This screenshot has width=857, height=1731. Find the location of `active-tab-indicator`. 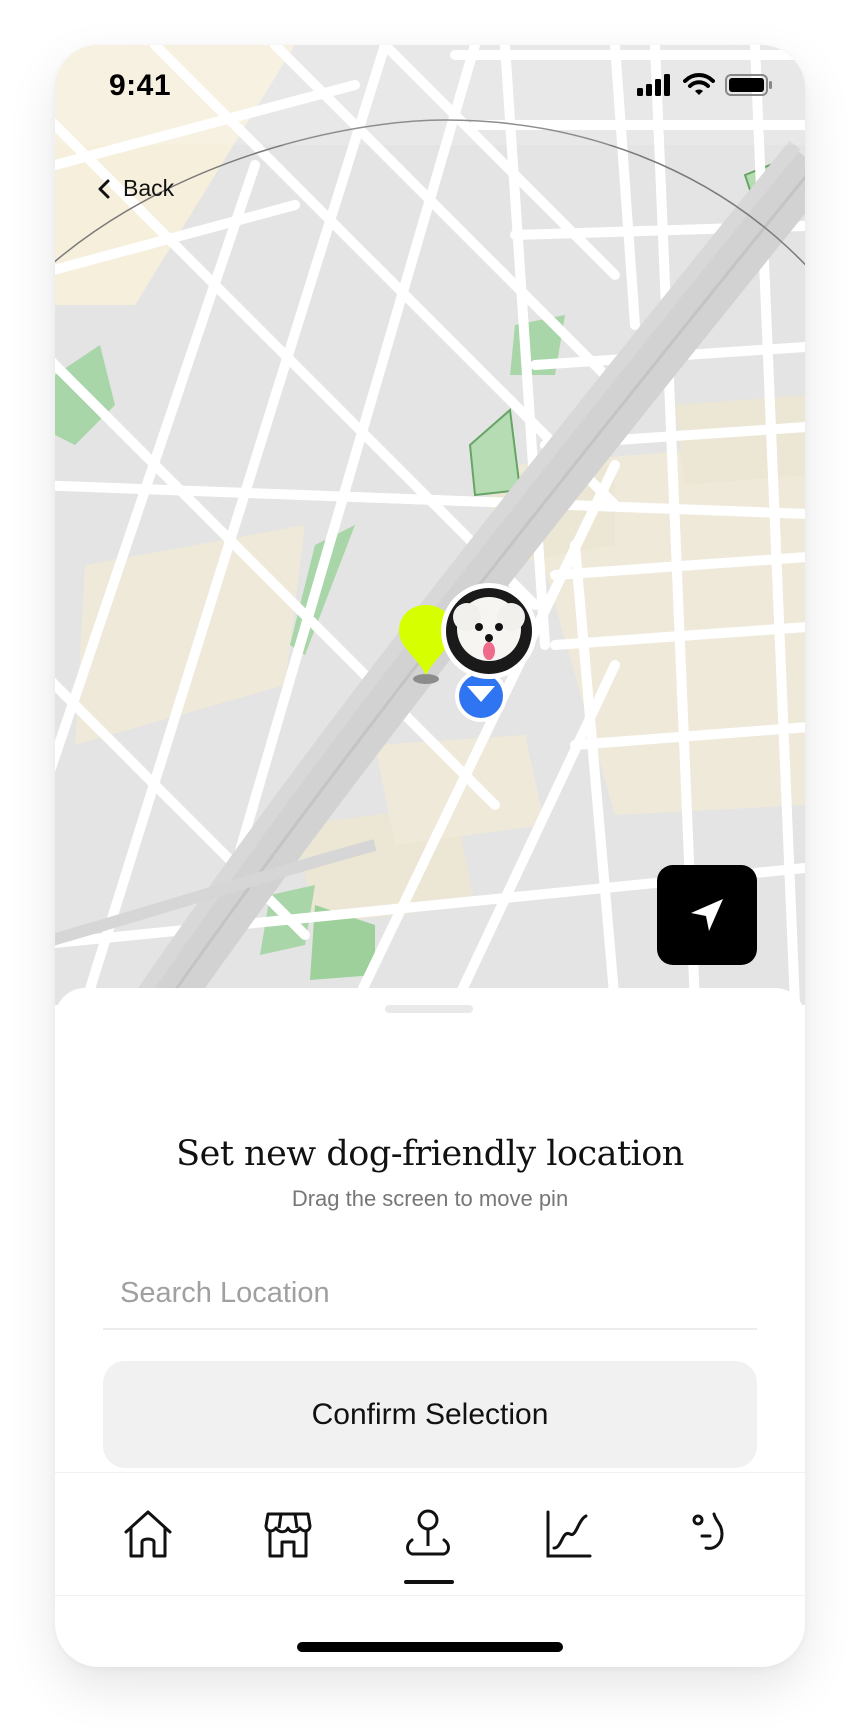

active-tab-indicator is located at coordinates (429, 1582).